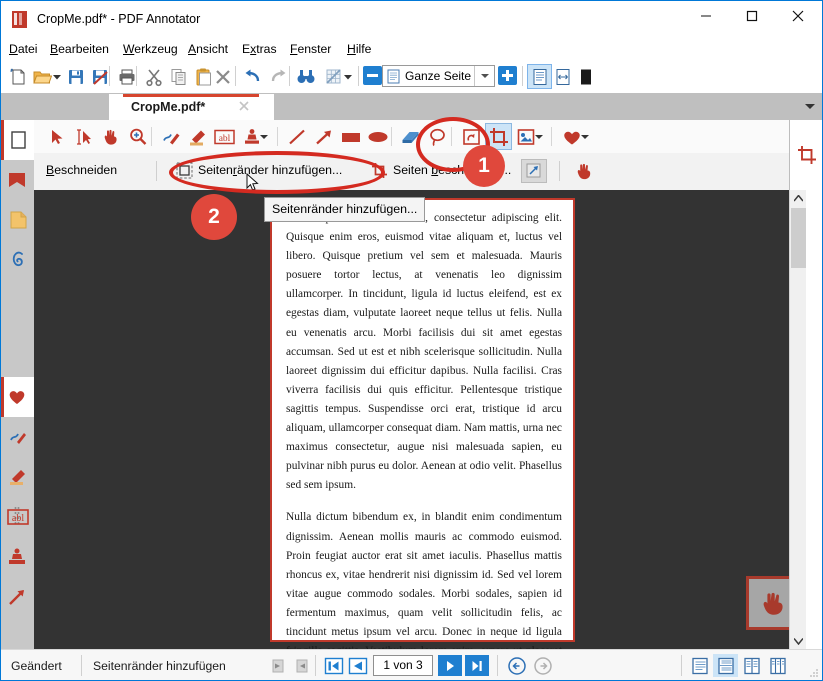  I want to click on undo-button, so click(252, 76).